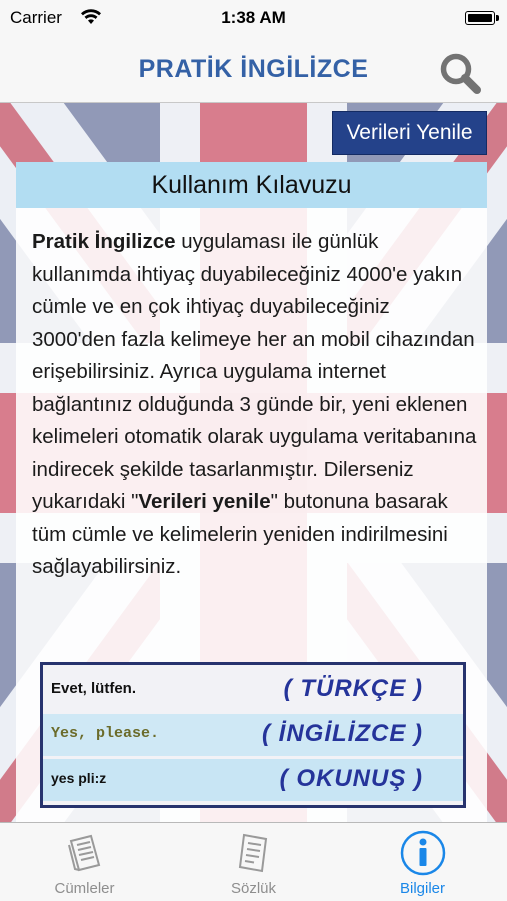 The image size is (507, 901). I want to click on app-name: Pratik İngilizce, so click(104, 241).